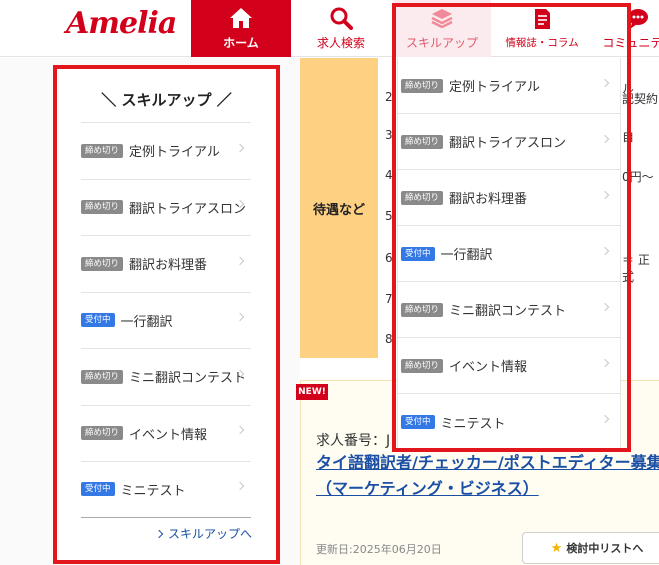  I want to click on sidebar-item-mini-contest: 締め切り ミニ翻訳コンテスト, so click(166, 376).